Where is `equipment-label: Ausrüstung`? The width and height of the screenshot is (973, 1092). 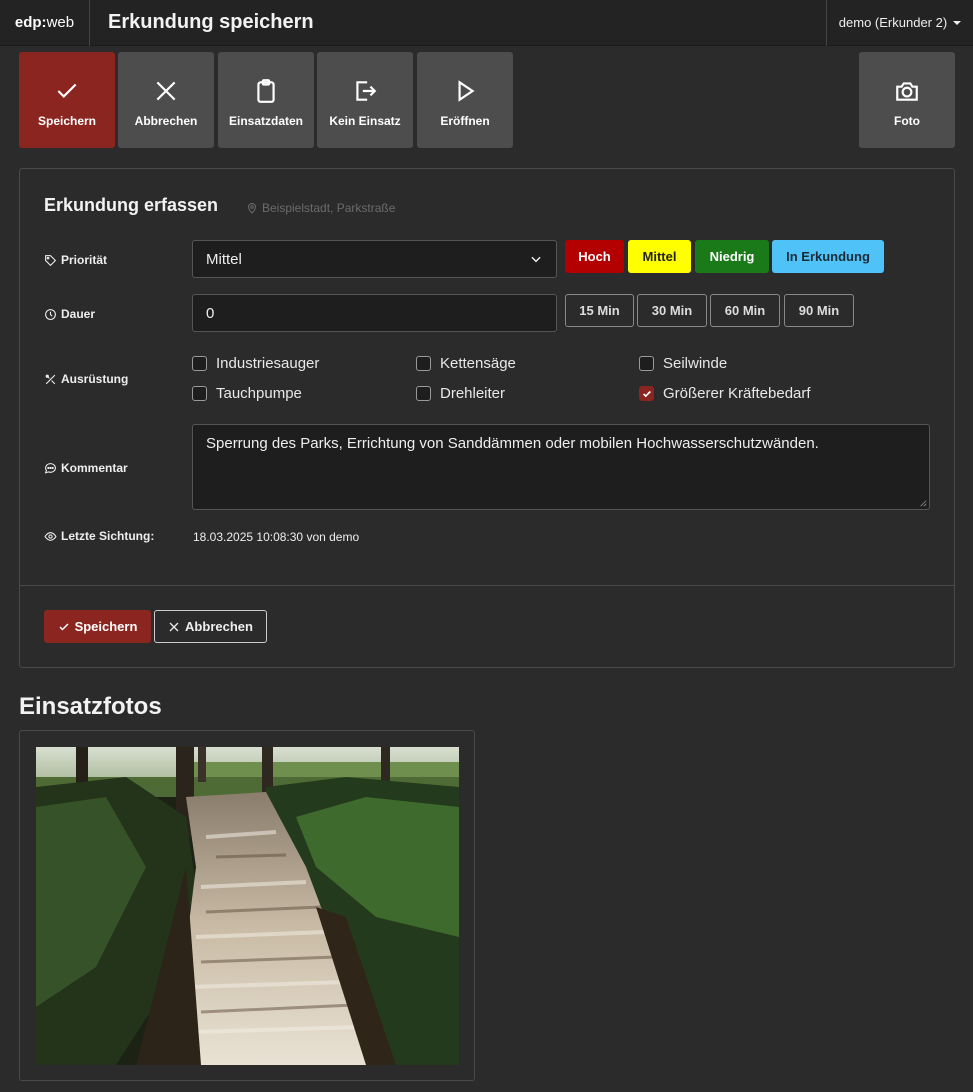
equipment-label: Ausrüstung is located at coordinates (86, 379).